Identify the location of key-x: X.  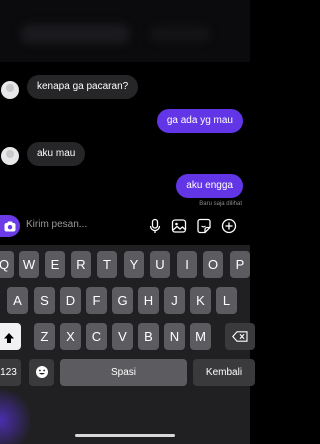
(70, 336).